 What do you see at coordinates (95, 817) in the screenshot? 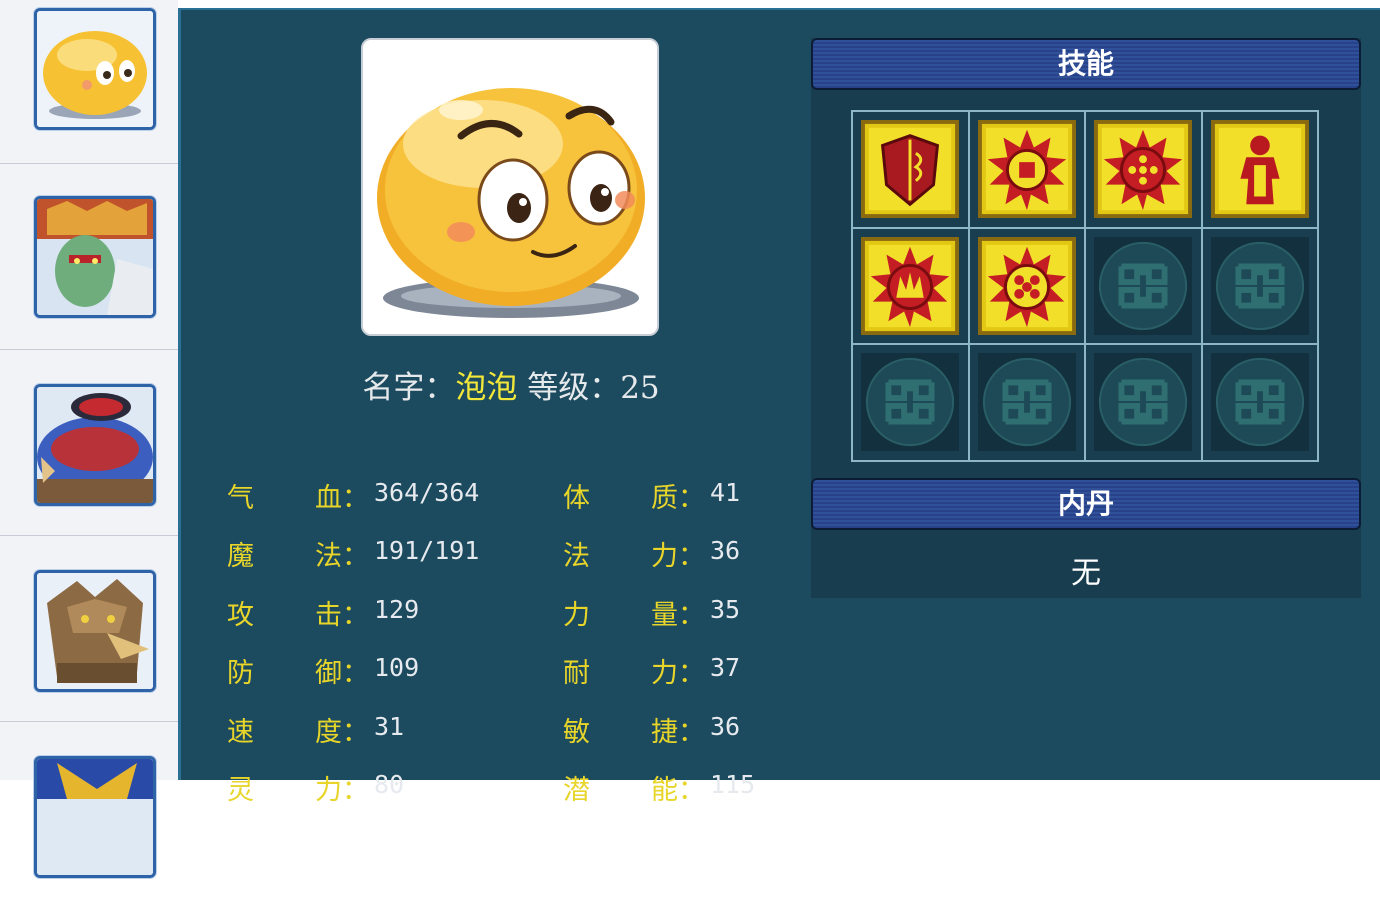
I see `blue-gold-pet-thumb` at bounding box center [95, 817].